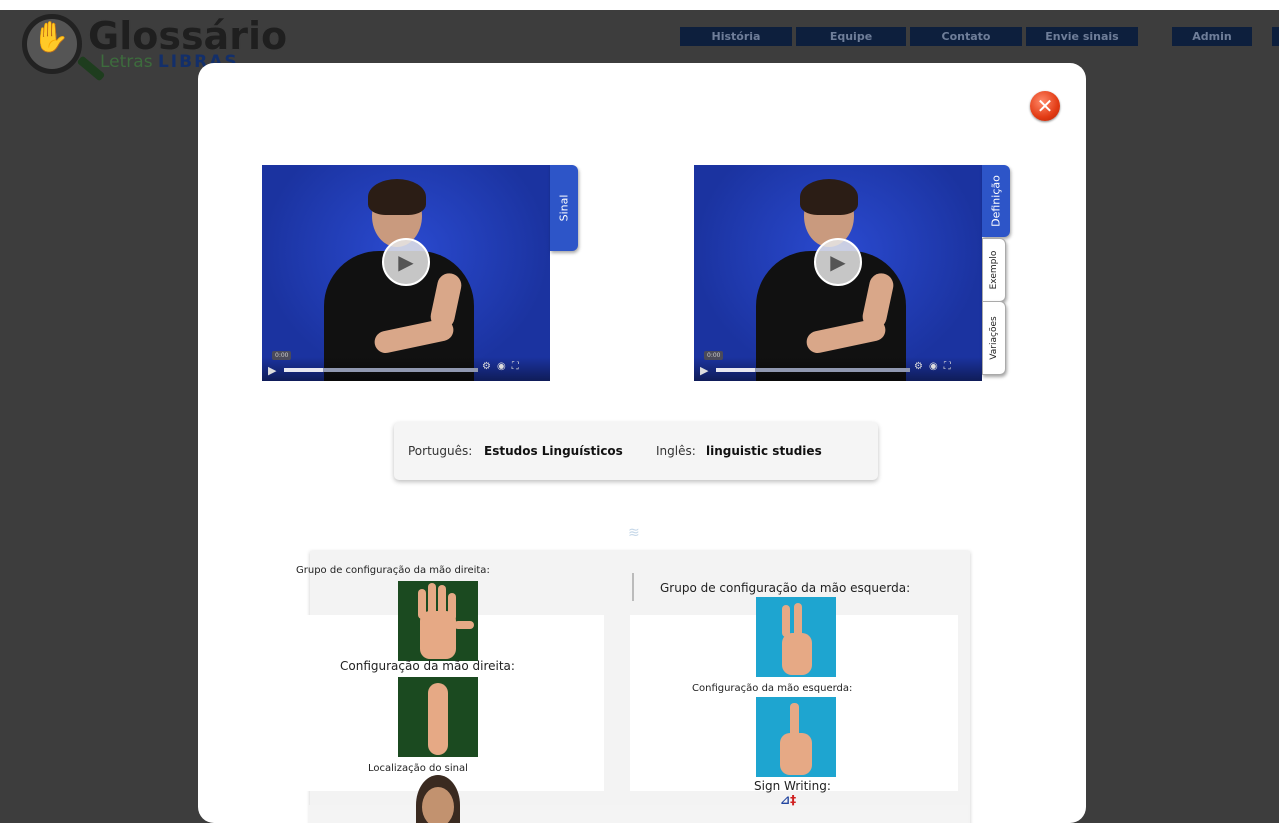 The image size is (1279, 823). What do you see at coordinates (438, 805) in the screenshot?
I see `location-person-face` at bounding box center [438, 805].